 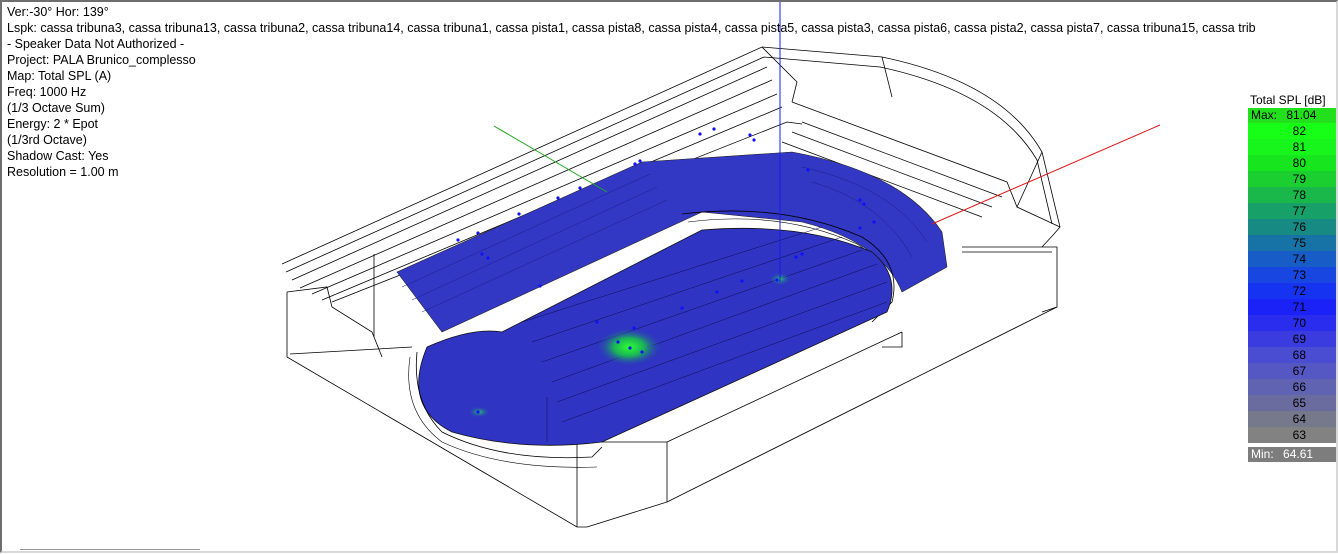 I want to click on legend-row: 63, so click(x=1292, y=435).